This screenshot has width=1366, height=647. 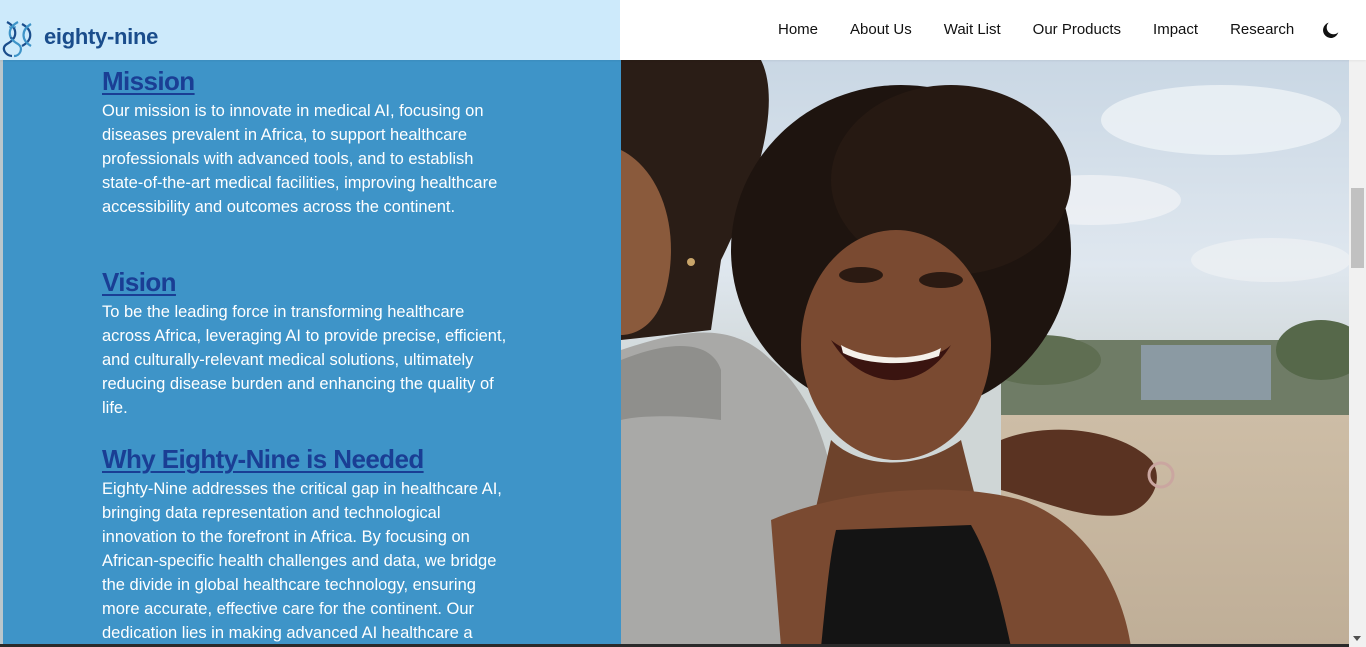 I want to click on nav-about-us: About Us, so click(x=881, y=29).